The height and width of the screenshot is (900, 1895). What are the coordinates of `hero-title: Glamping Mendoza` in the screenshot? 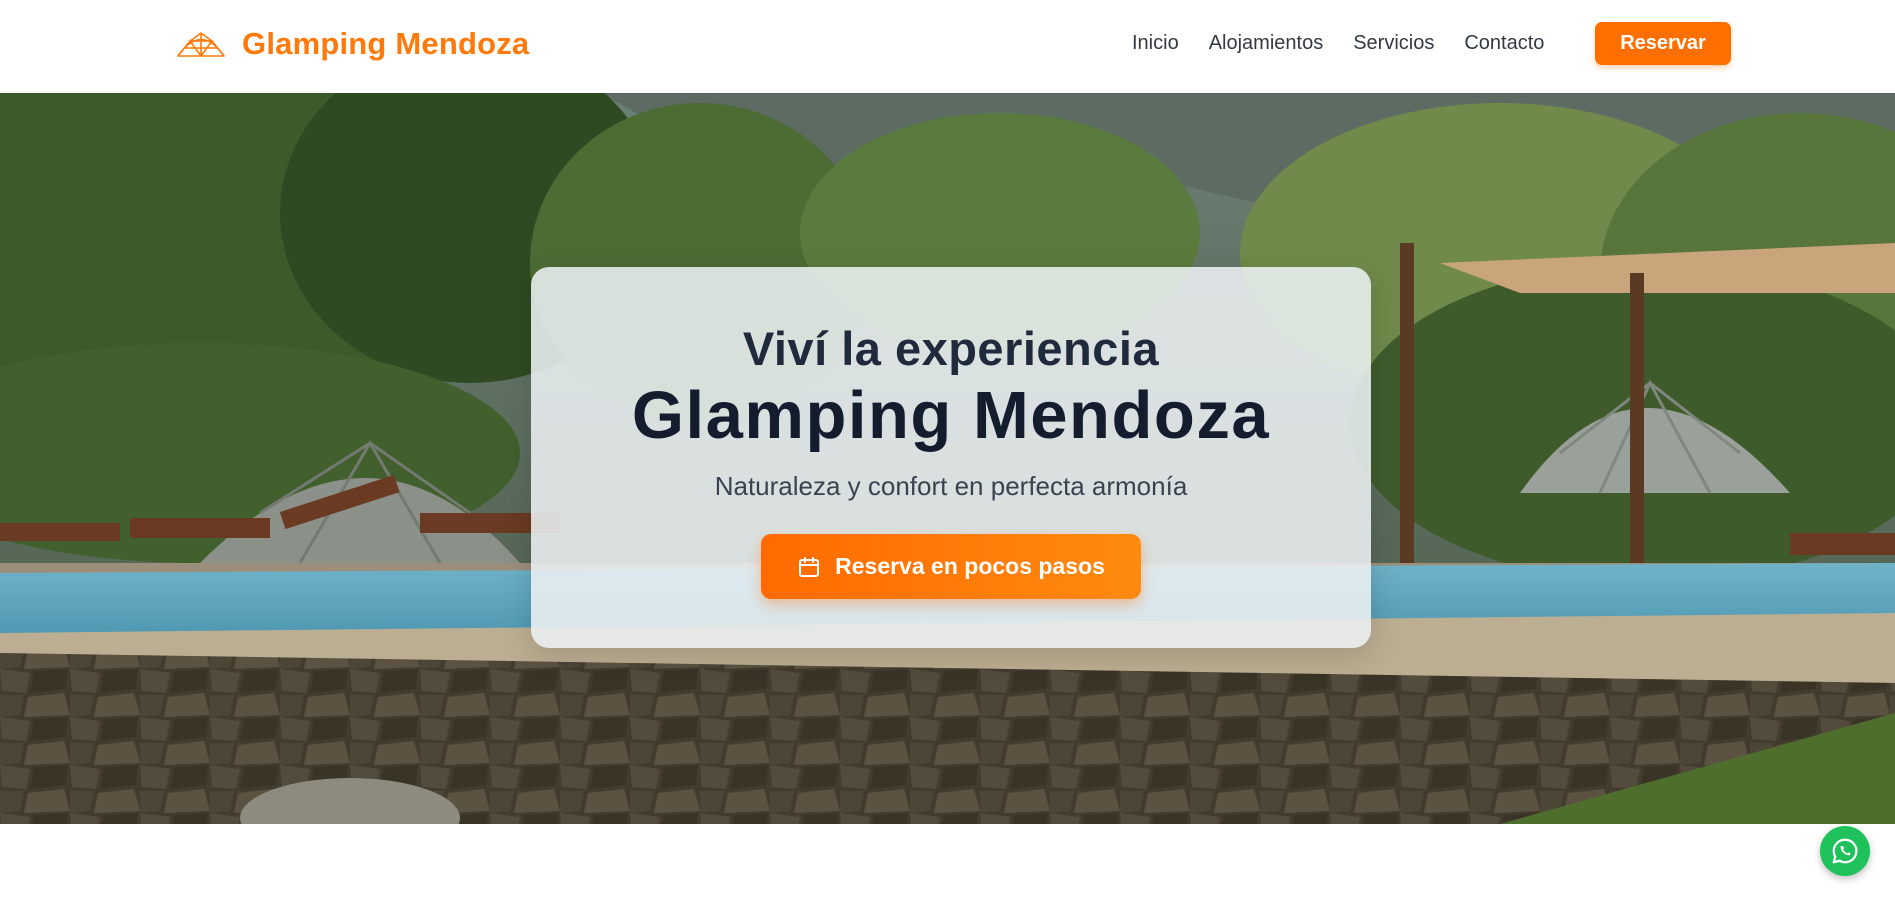 It's located at (951, 415).